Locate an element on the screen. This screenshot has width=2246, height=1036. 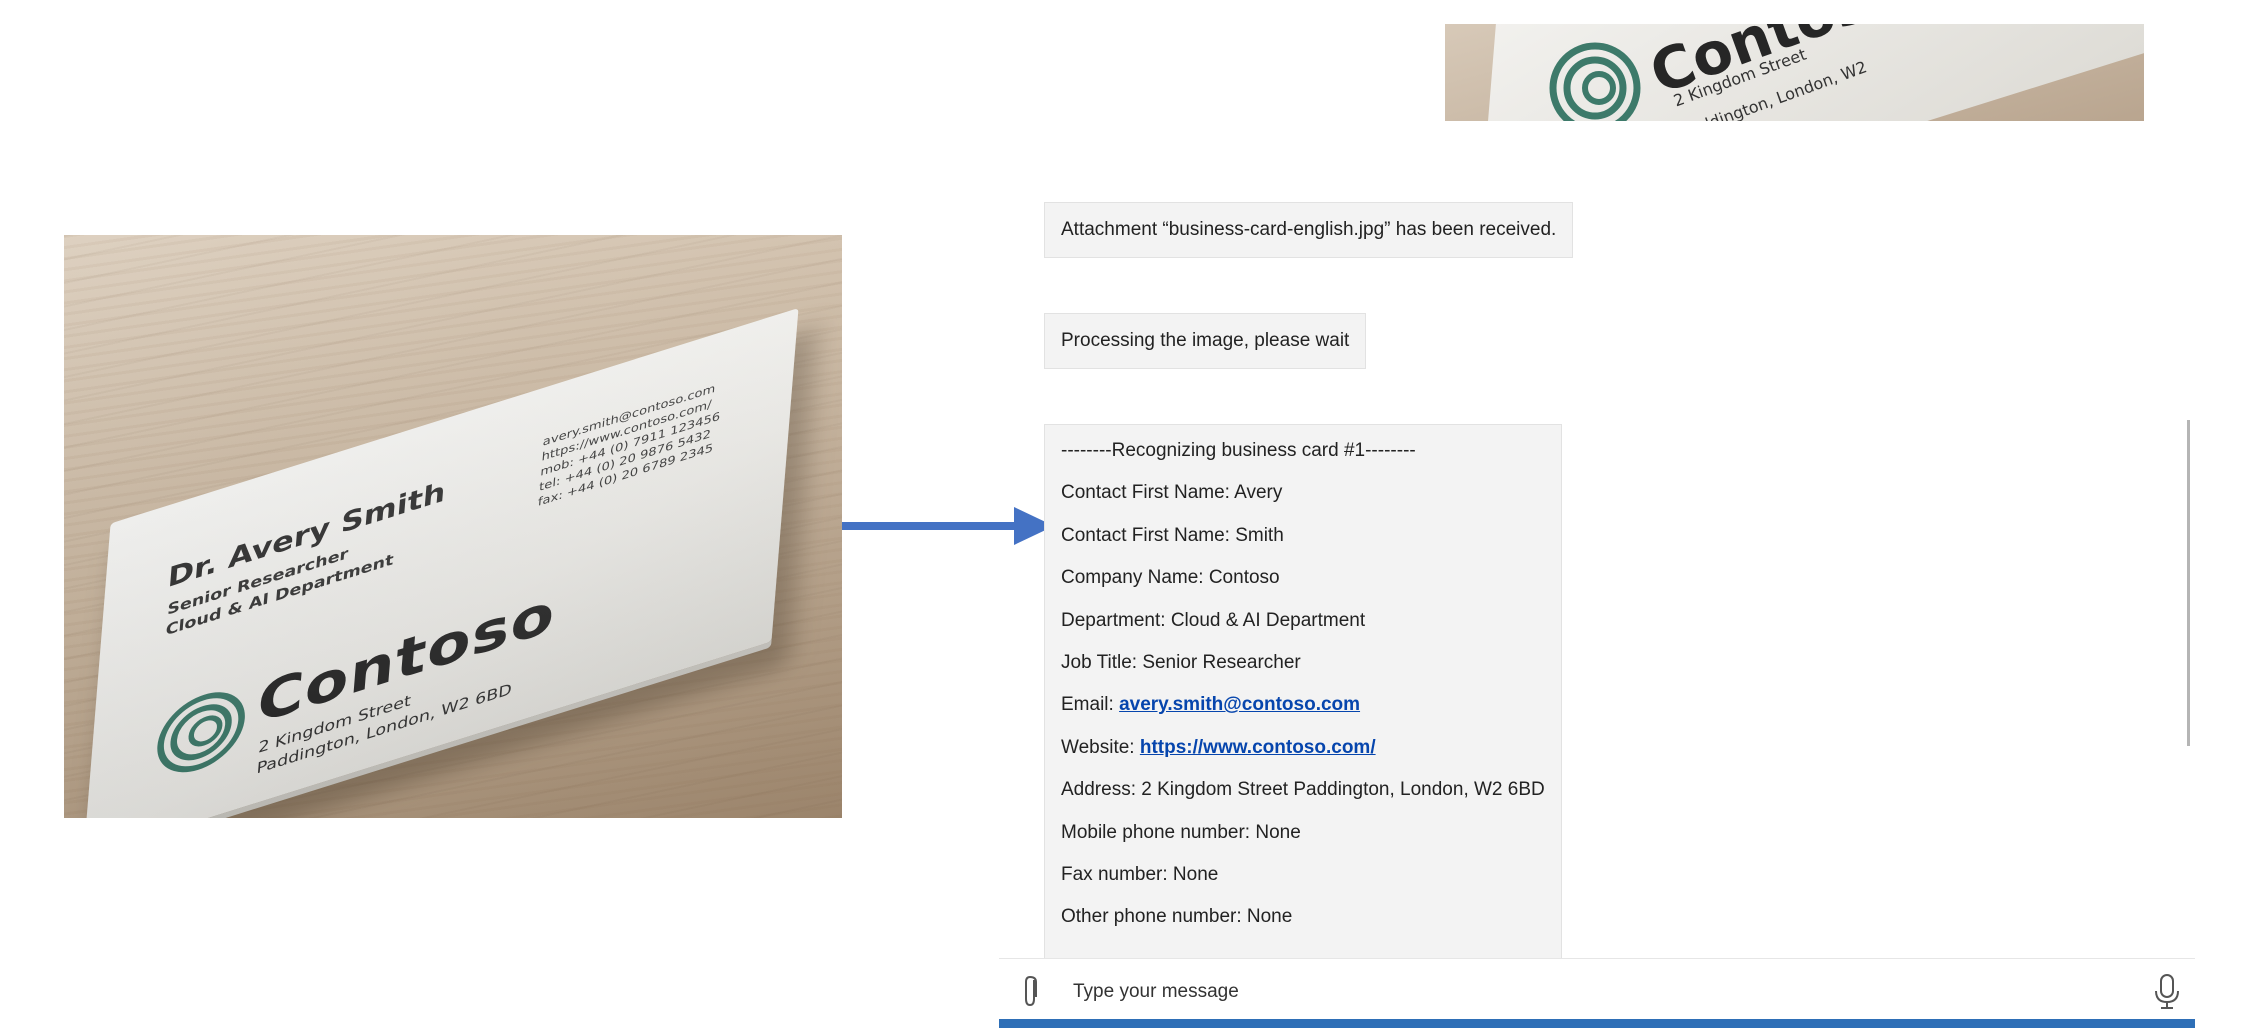
paperclip-icon is located at coordinates (1031, 991).